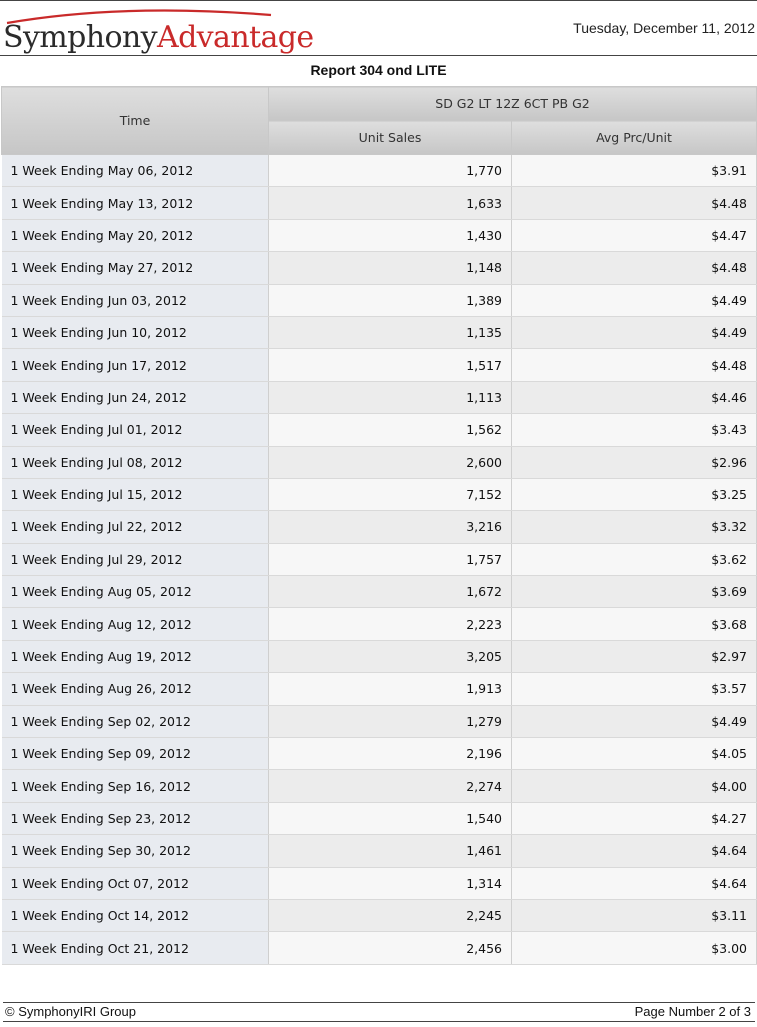 This screenshot has height=1027, width=757. Describe the element at coordinates (390, 948) in the screenshot. I see `unit-sales-cell: 2,456` at that location.